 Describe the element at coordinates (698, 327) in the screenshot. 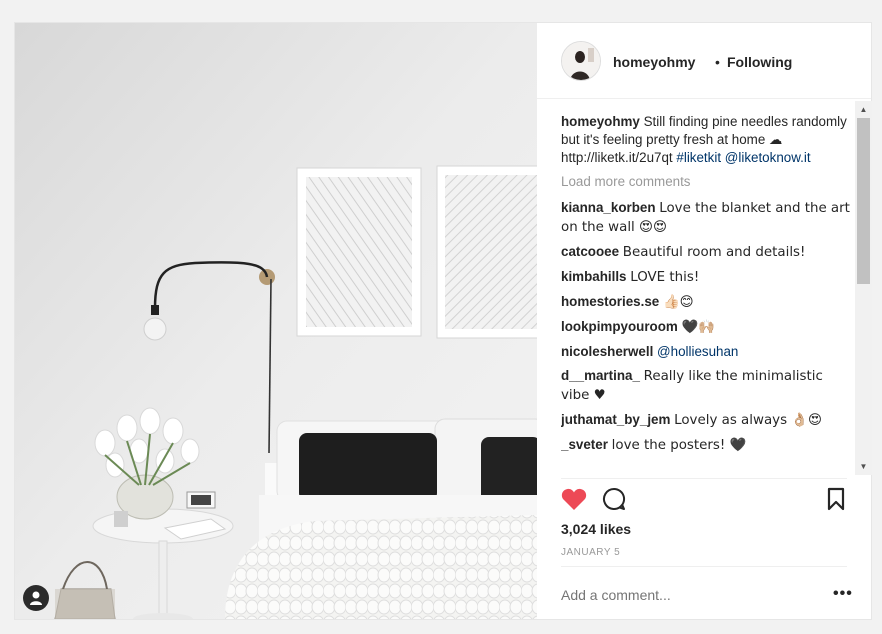

I see `comment-text: 🖤🙌🏼` at that location.